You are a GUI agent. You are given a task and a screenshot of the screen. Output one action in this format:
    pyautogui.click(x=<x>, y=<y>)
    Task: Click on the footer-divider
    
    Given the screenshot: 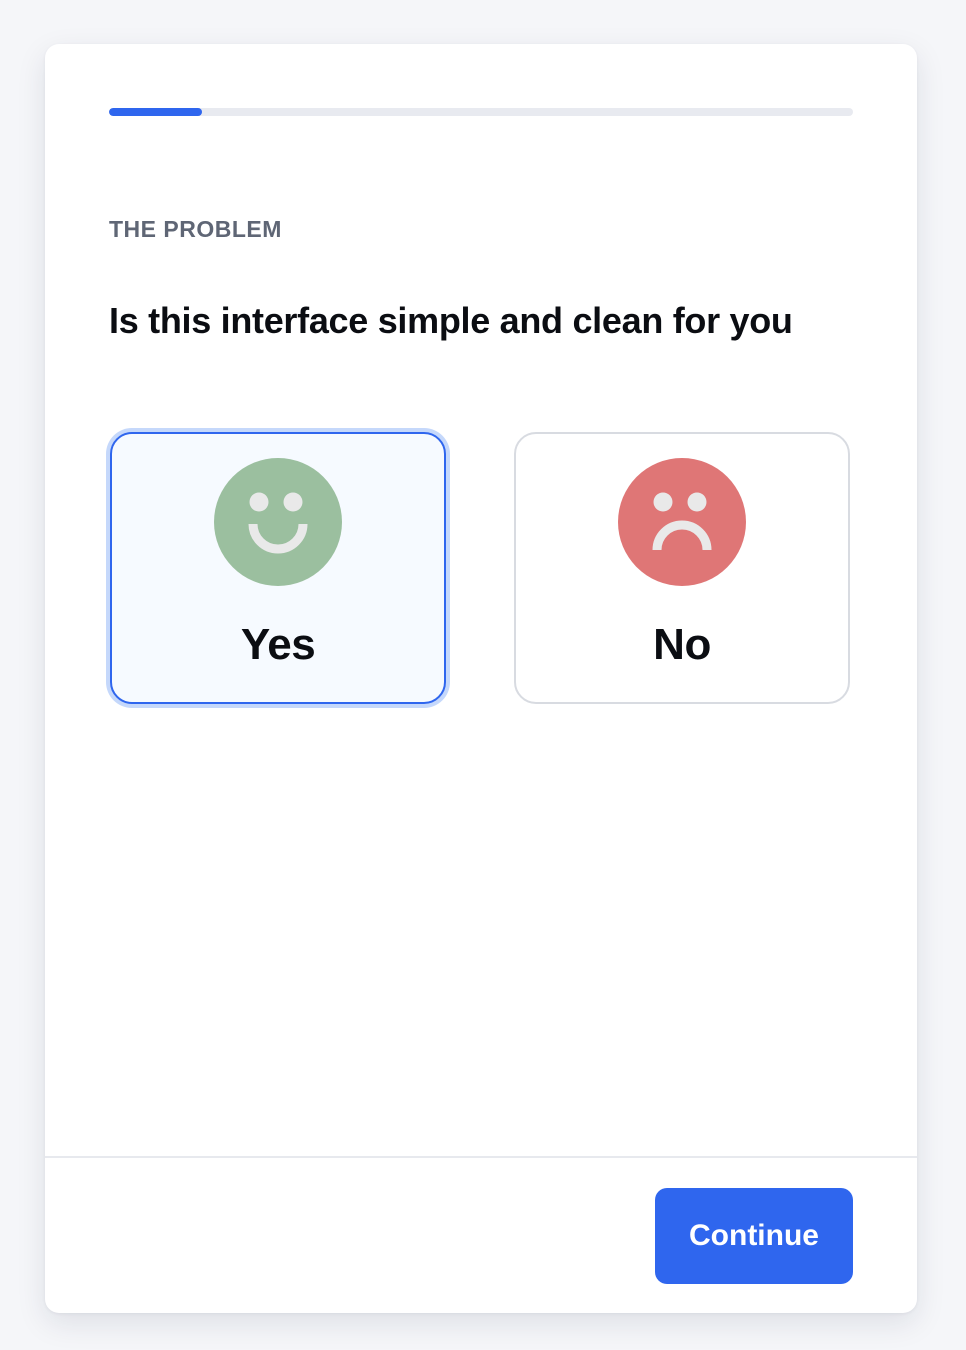 What is the action you would take?
    pyautogui.click(x=481, y=1157)
    